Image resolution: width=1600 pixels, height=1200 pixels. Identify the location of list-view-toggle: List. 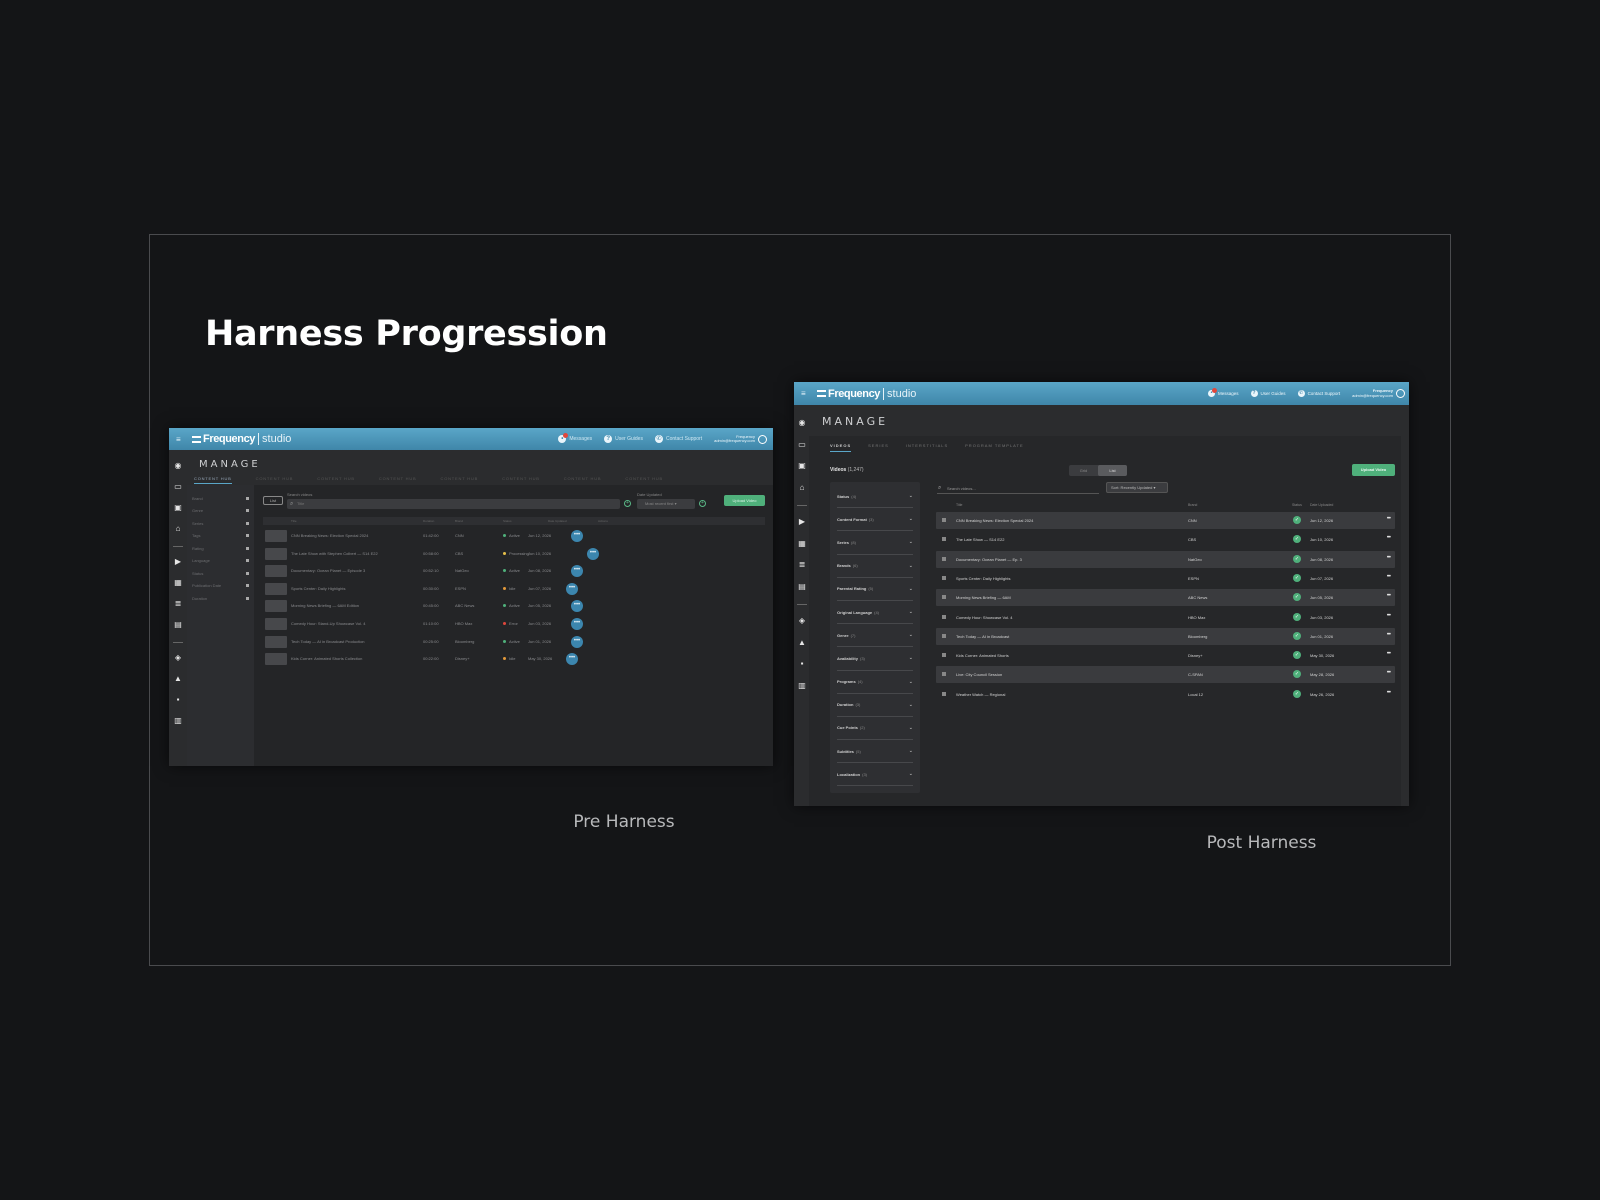
(1112, 470).